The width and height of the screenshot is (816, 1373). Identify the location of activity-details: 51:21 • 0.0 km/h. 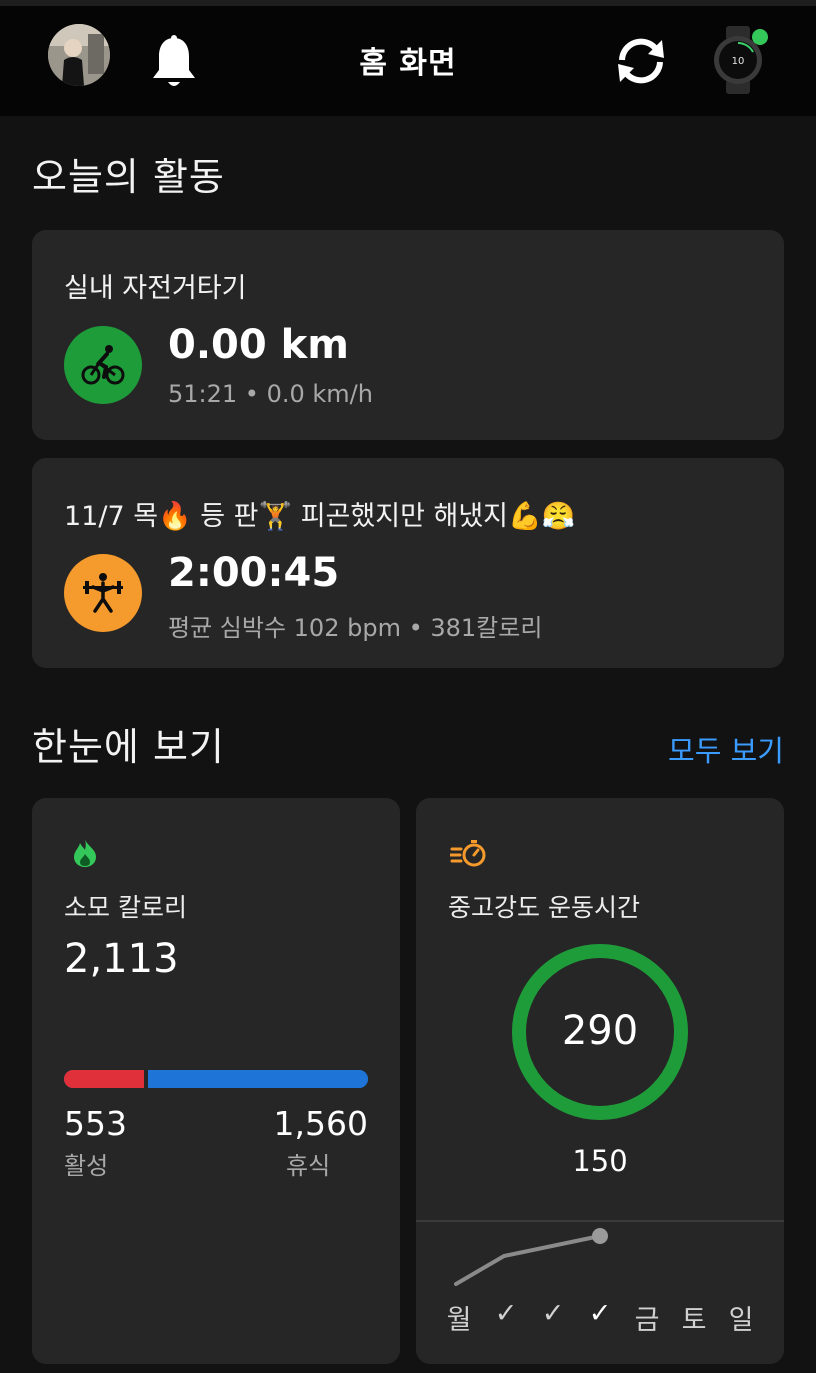
(270, 394).